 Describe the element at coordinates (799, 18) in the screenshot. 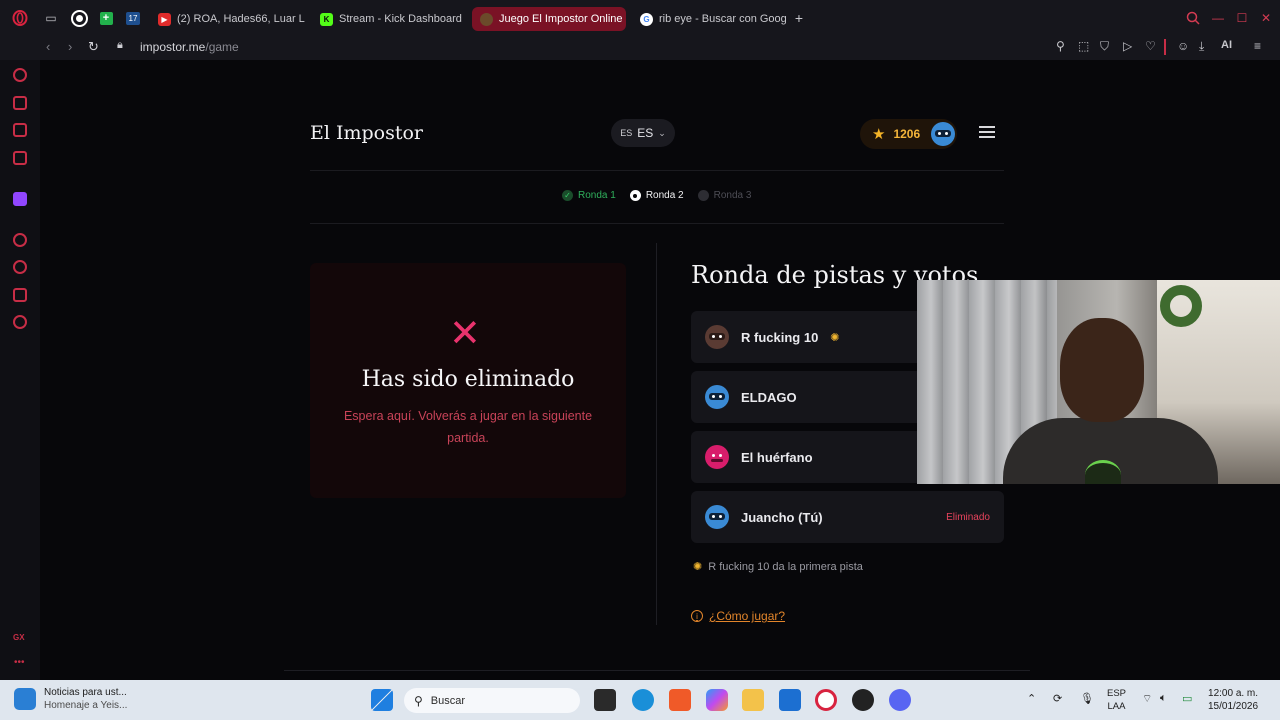

I see `new-tab-plus-icon: +` at that location.